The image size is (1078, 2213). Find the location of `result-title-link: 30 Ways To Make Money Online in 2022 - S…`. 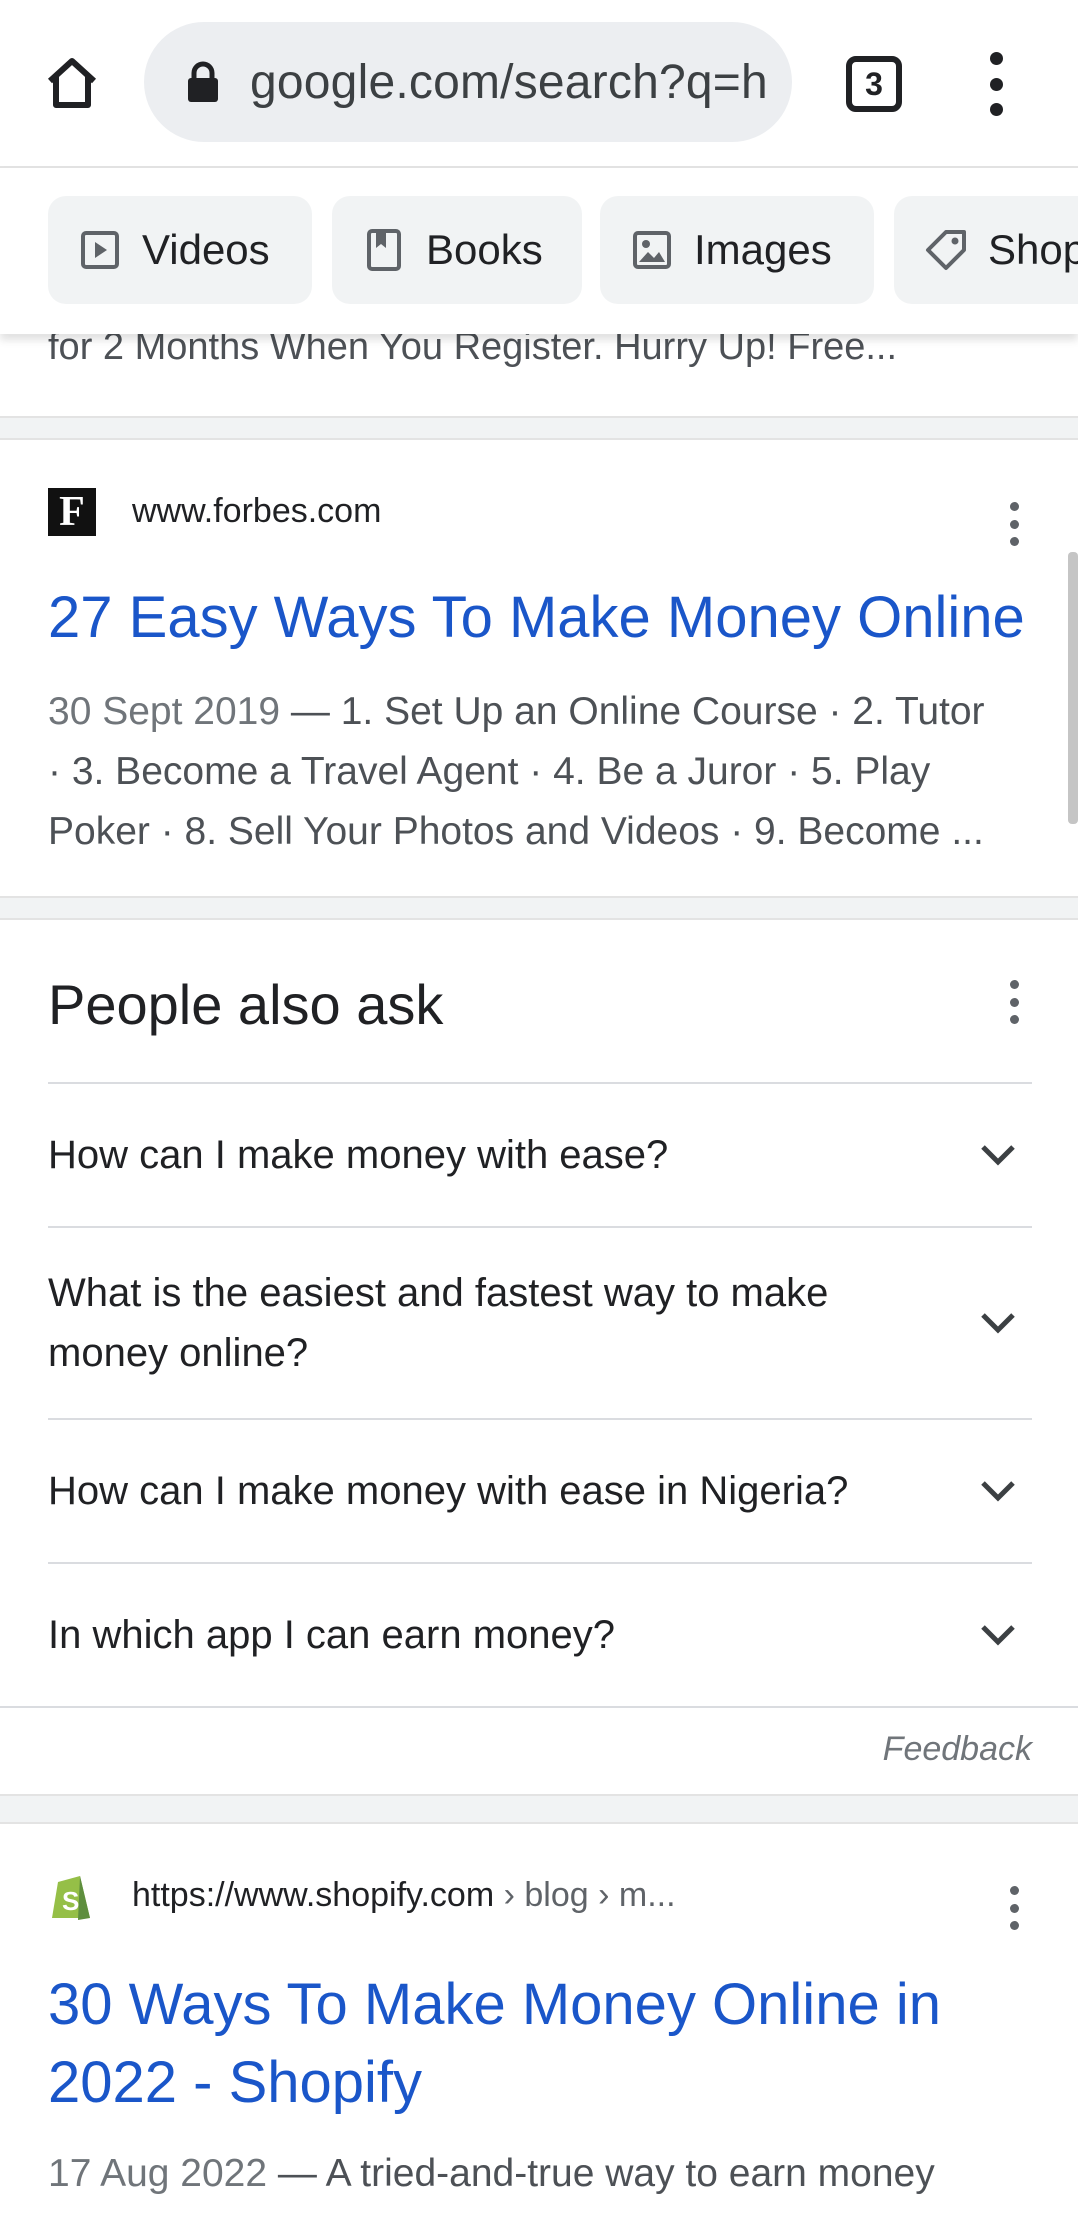

result-title-link: 30 Ways To Make Money Online in 2022 - S… is located at coordinates (494, 2044).